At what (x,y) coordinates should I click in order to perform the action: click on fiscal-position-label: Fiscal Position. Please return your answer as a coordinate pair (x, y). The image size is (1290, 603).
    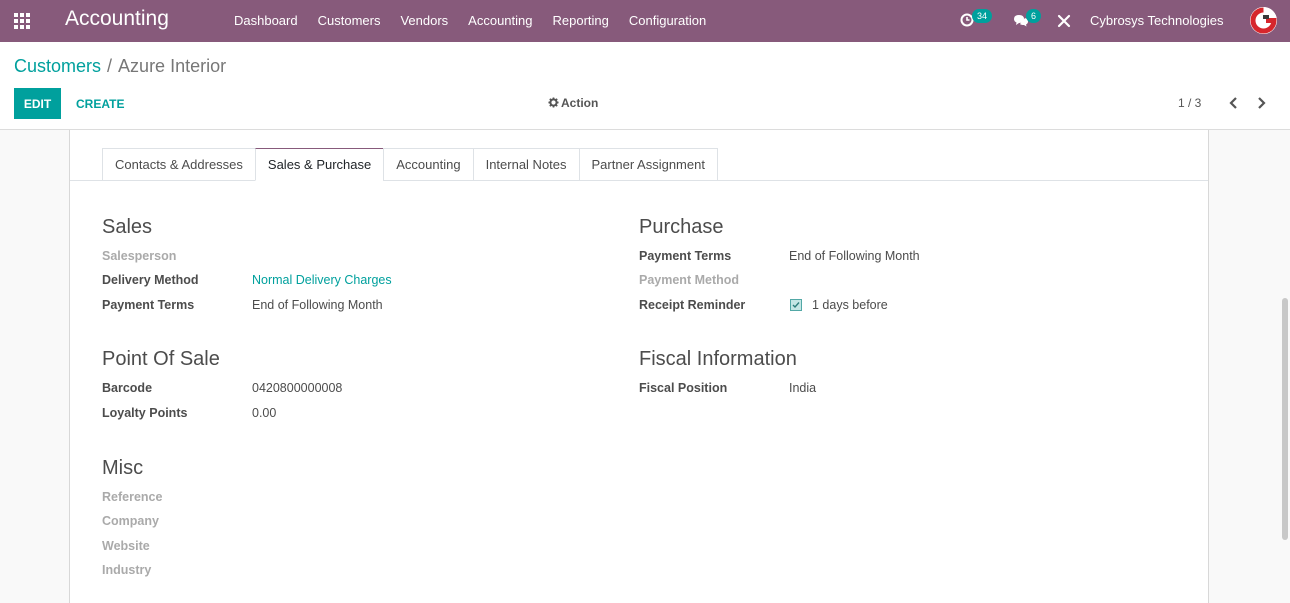
    Looking at the image, I should click on (683, 388).